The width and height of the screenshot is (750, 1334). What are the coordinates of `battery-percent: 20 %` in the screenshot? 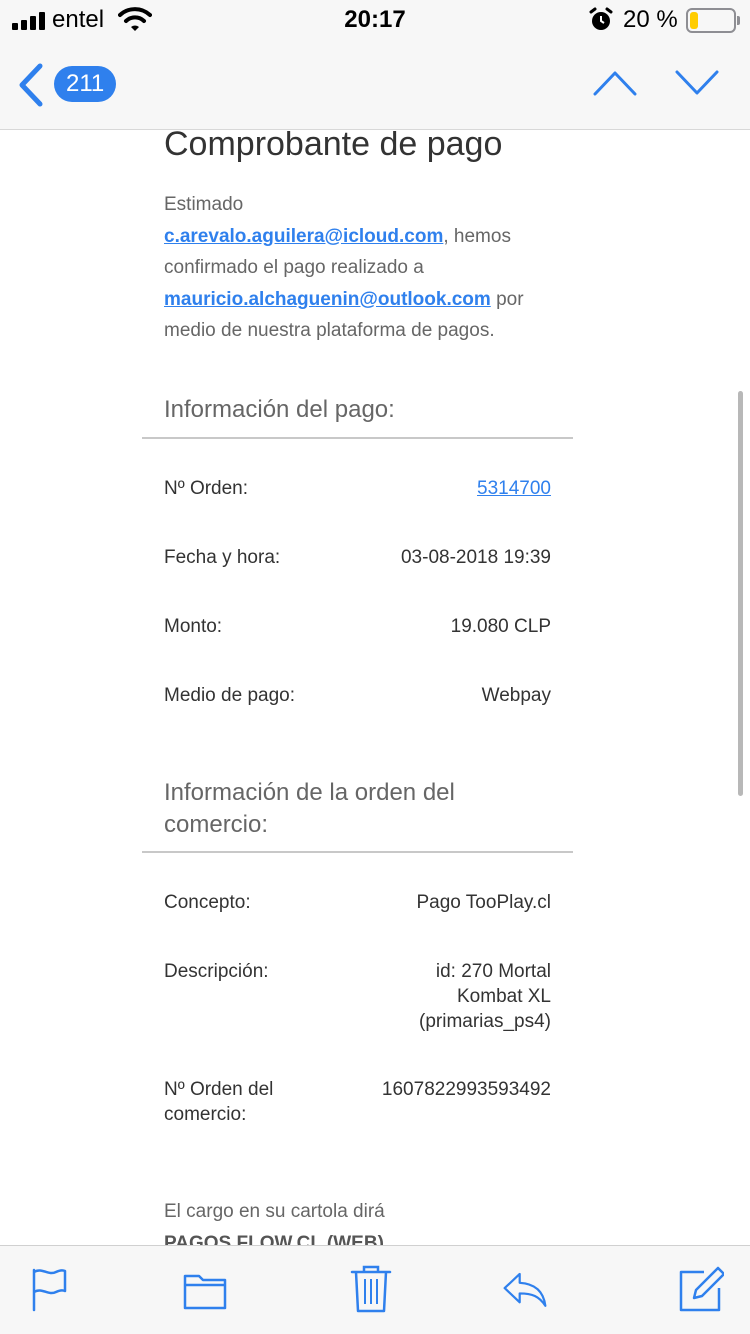 It's located at (650, 19).